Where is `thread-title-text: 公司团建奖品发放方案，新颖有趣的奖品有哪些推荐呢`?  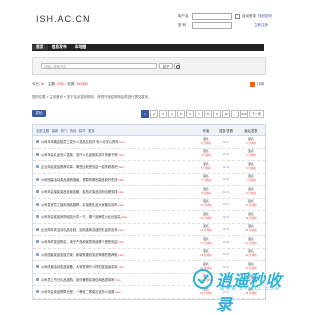 thread-title-text: 公司团建奖品发放方案，新颖有趣的奖品有哪些推荐呢 is located at coordinates (79, 255).